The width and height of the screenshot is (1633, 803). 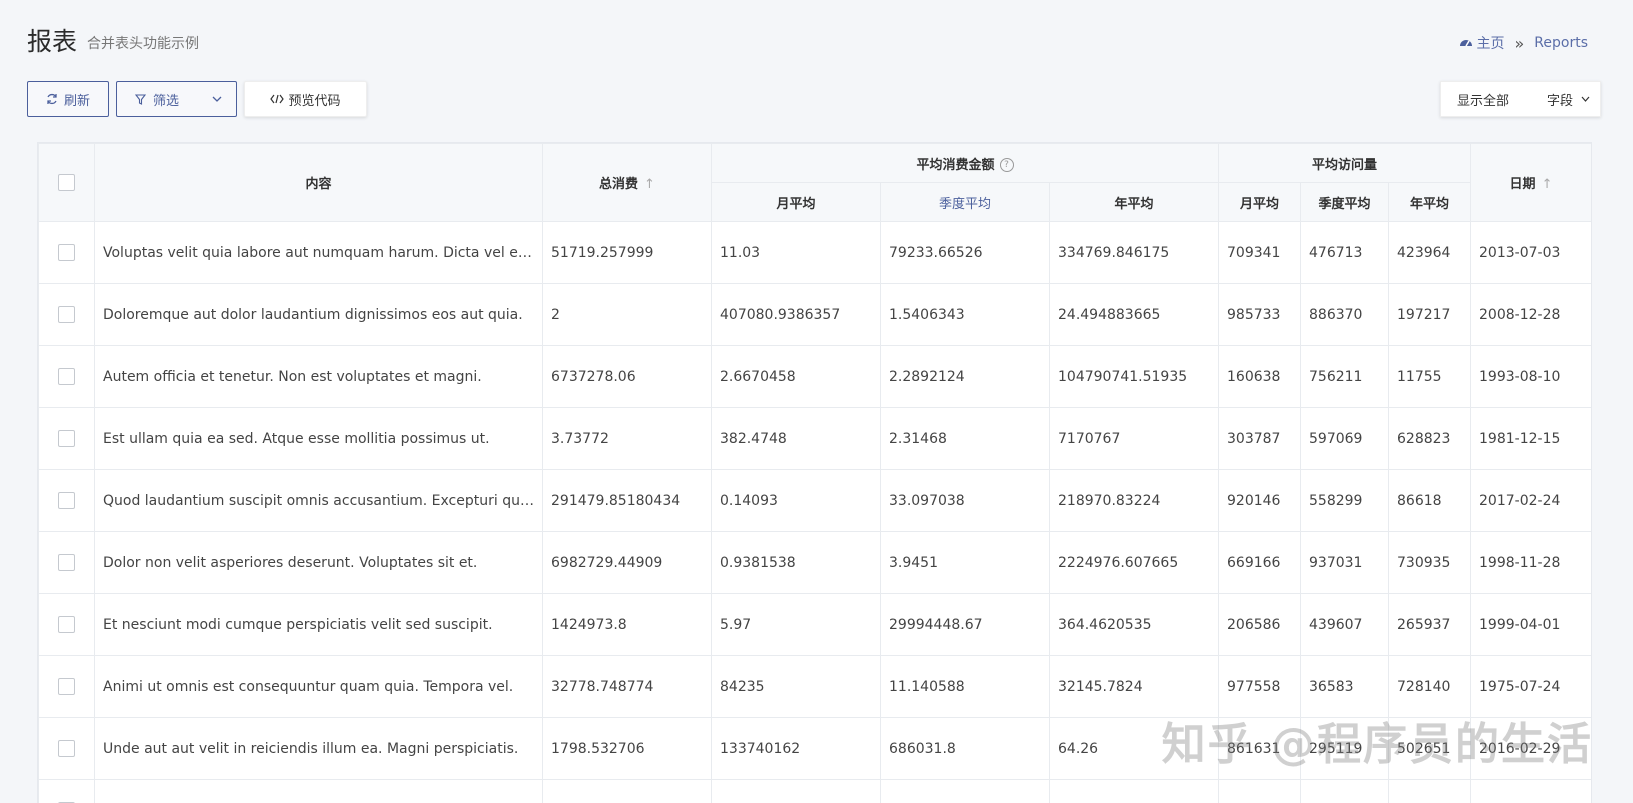 I want to click on cell-visits-quarter: 476713, so click(x=1345, y=253).